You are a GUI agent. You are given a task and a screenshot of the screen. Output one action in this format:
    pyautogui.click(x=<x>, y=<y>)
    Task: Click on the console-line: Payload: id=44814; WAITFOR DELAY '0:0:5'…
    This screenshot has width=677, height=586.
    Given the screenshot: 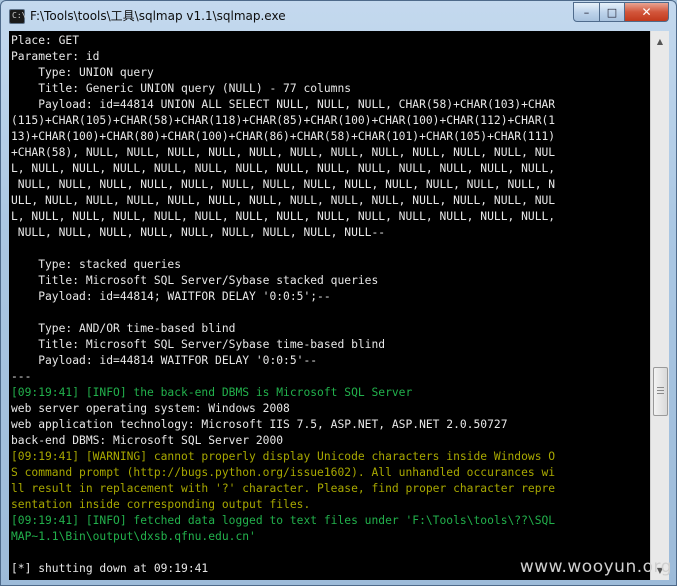 What is the action you would take?
    pyautogui.click(x=171, y=296)
    